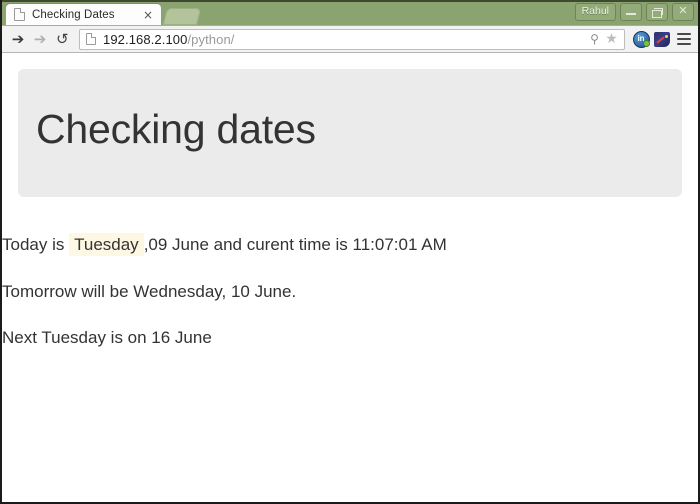  Describe the element at coordinates (684, 39) in the screenshot. I see `menu-icon` at that location.